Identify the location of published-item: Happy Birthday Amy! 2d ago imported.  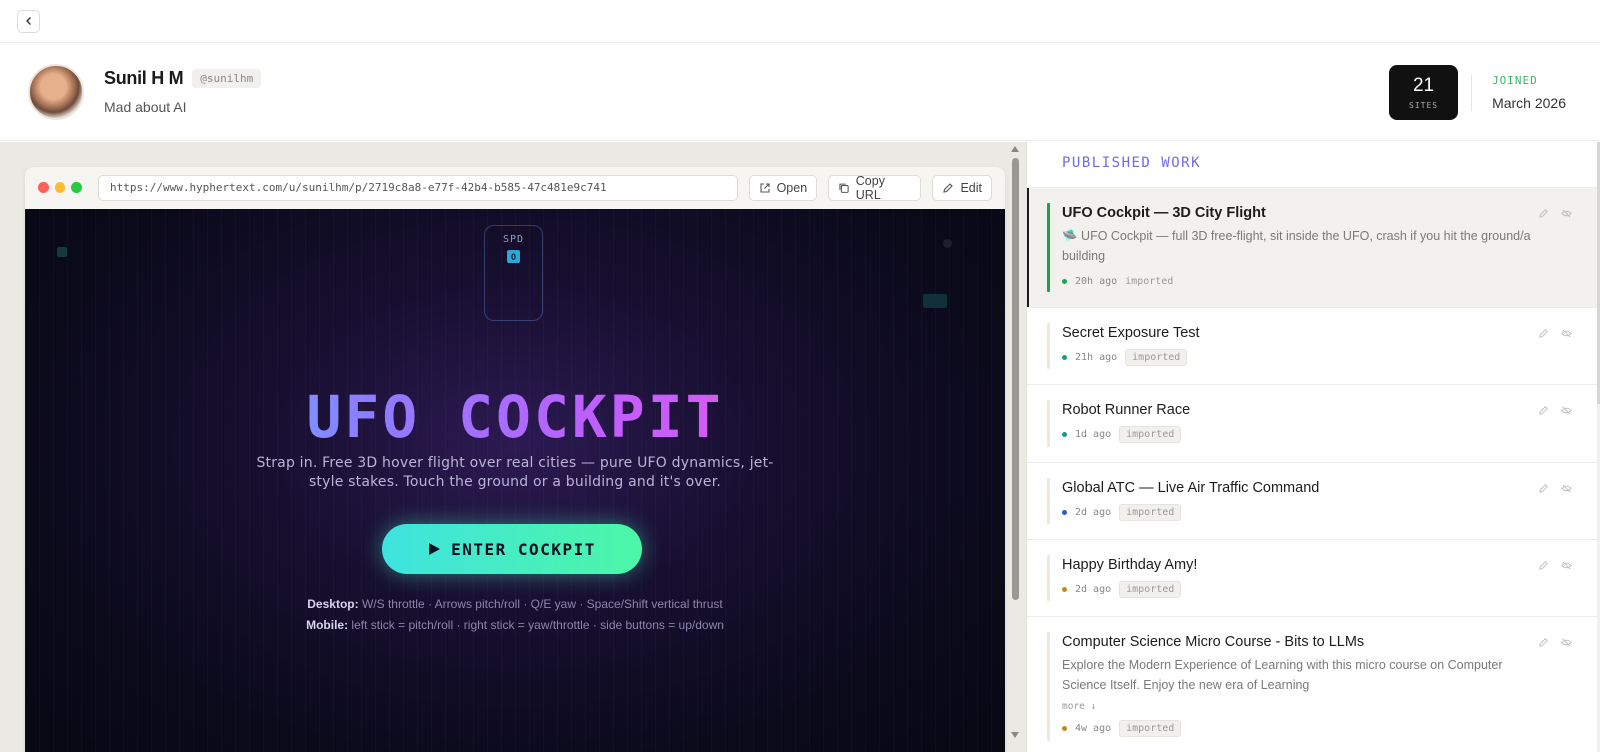
(1313, 577).